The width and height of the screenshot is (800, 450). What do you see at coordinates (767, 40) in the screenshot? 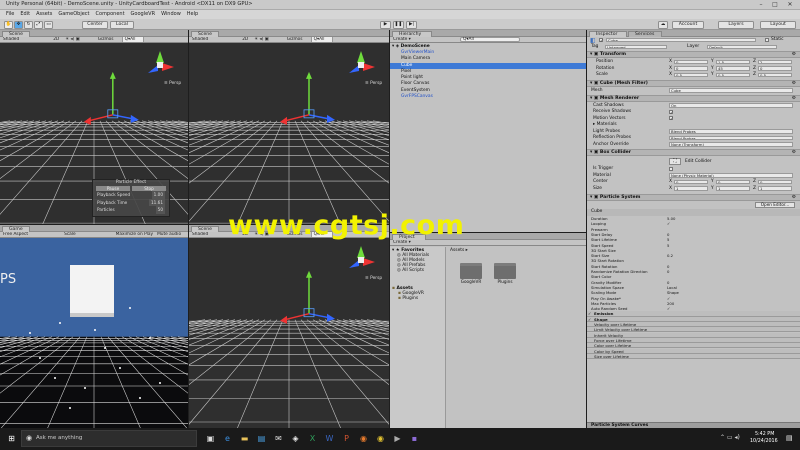
I see `static-checkbox` at bounding box center [767, 40].